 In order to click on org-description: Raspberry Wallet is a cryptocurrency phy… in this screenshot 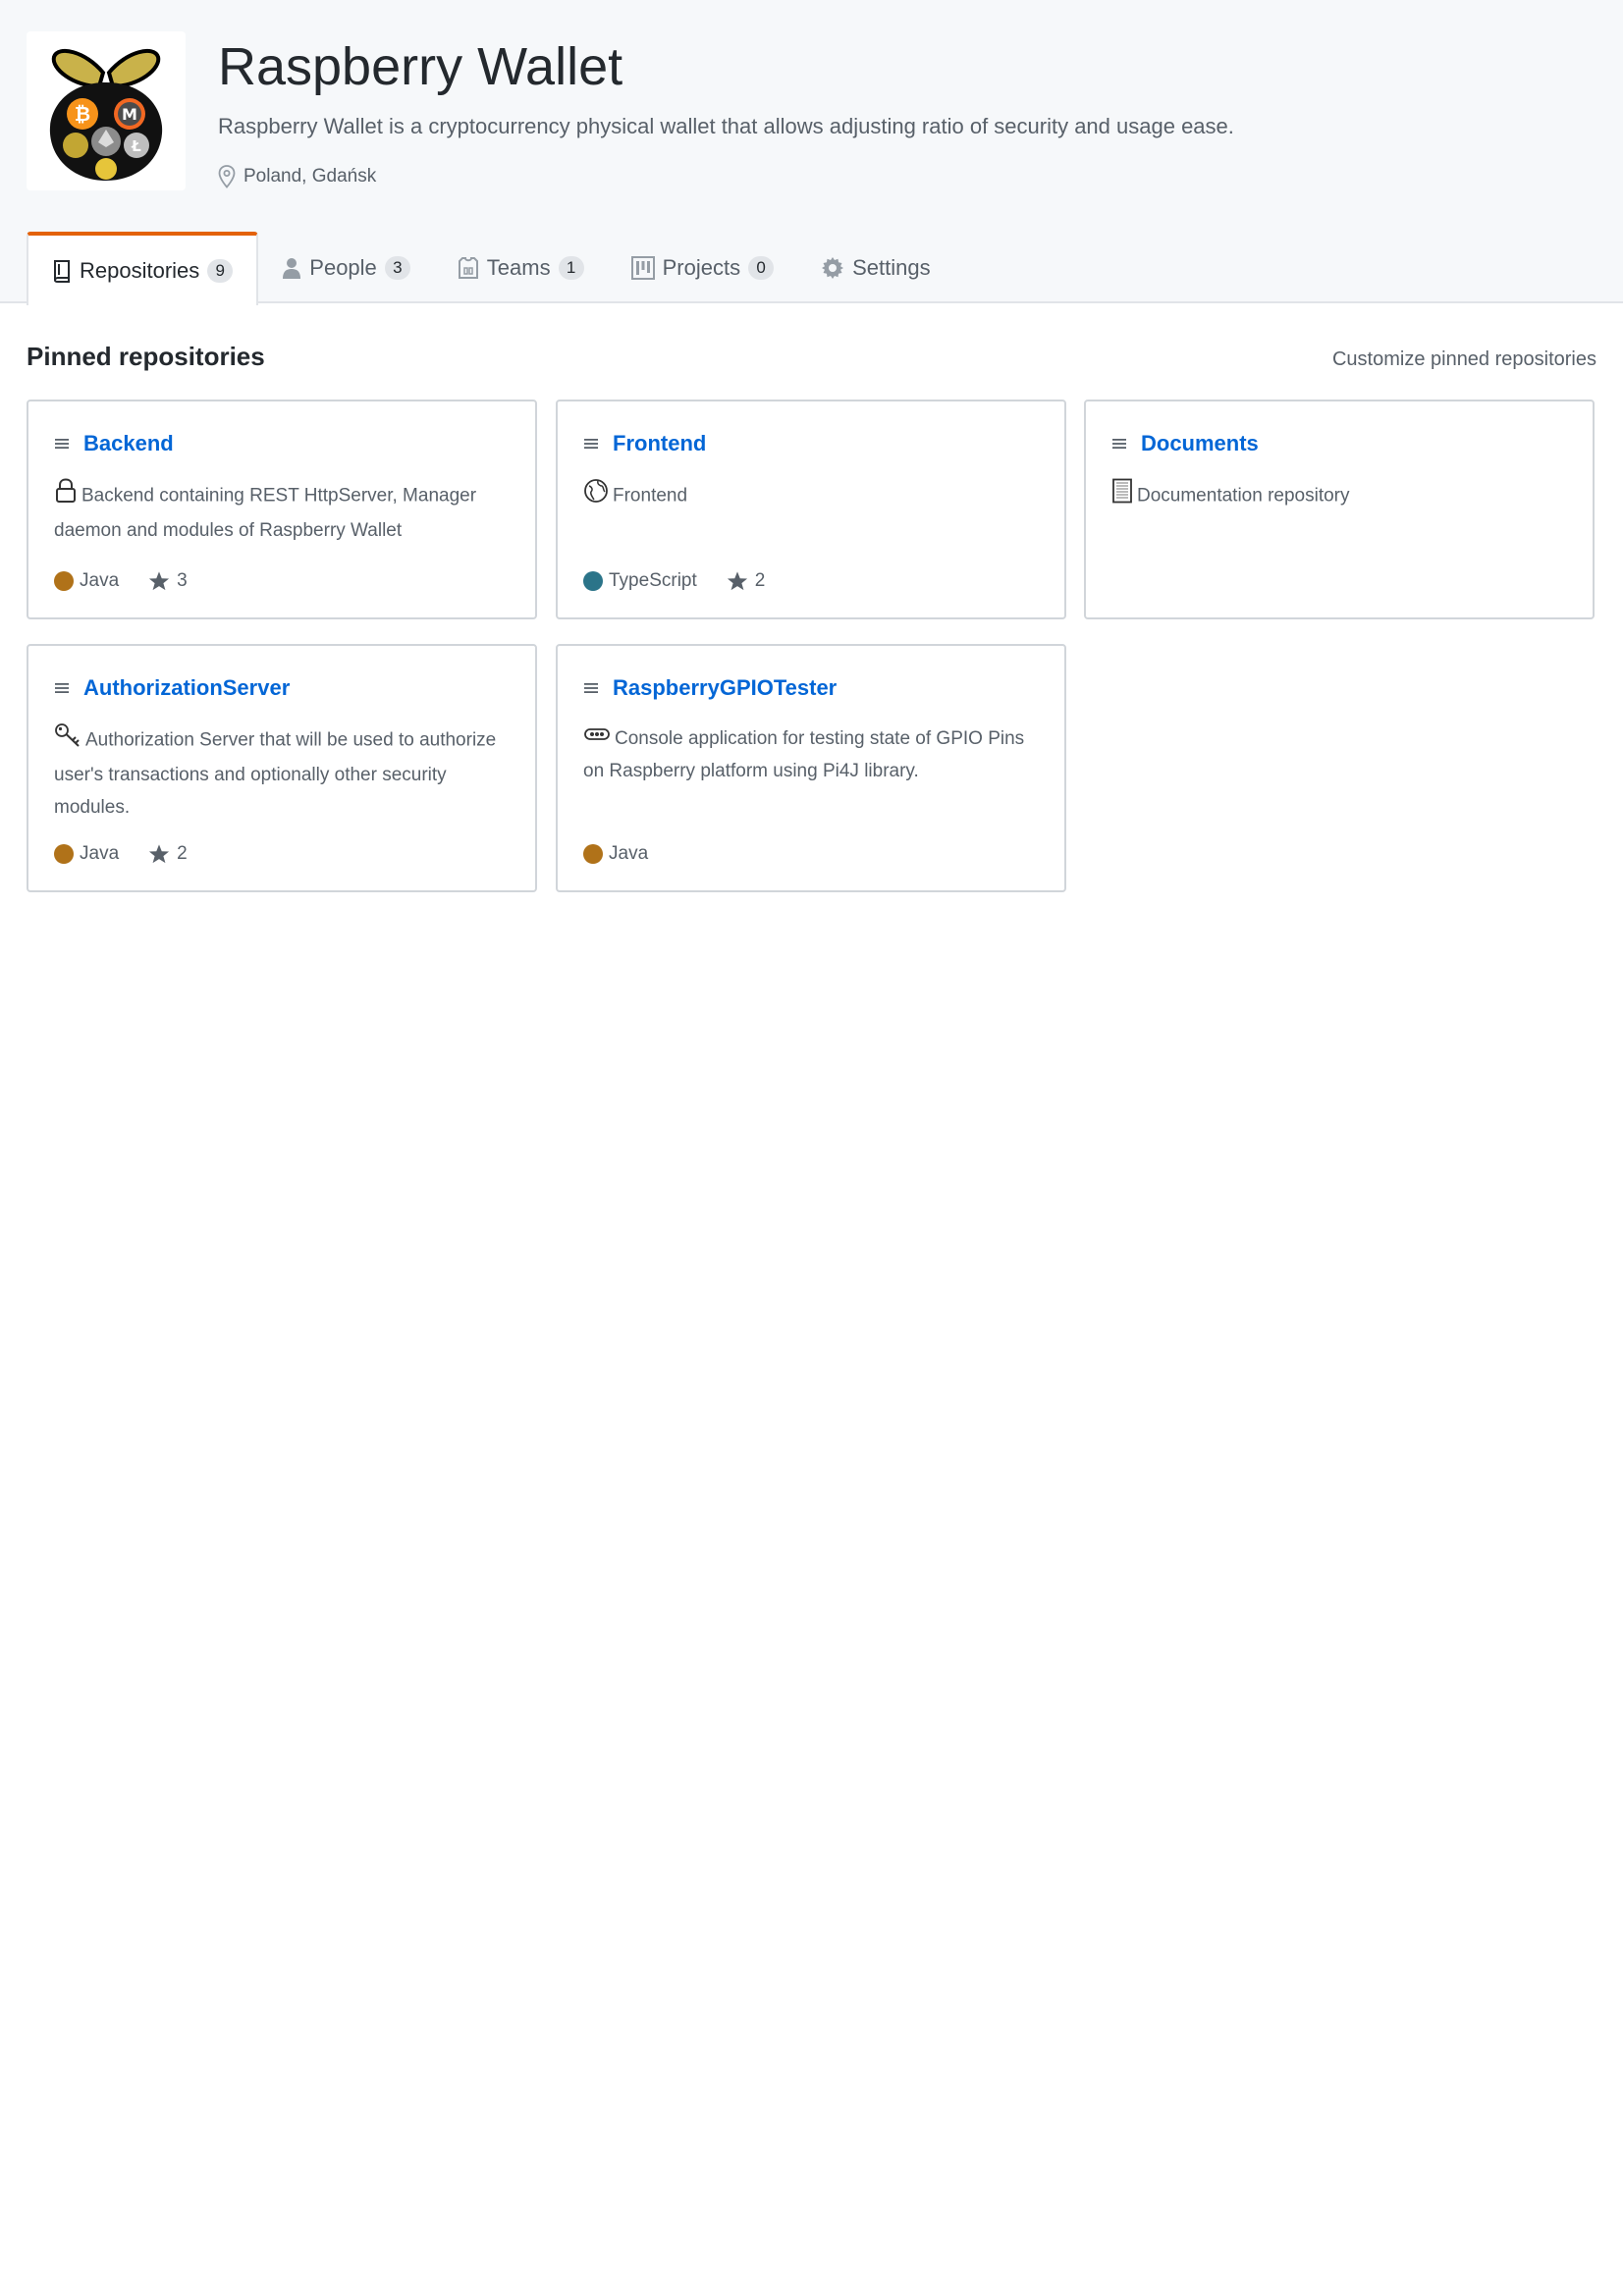, I will do `click(726, 126)`.